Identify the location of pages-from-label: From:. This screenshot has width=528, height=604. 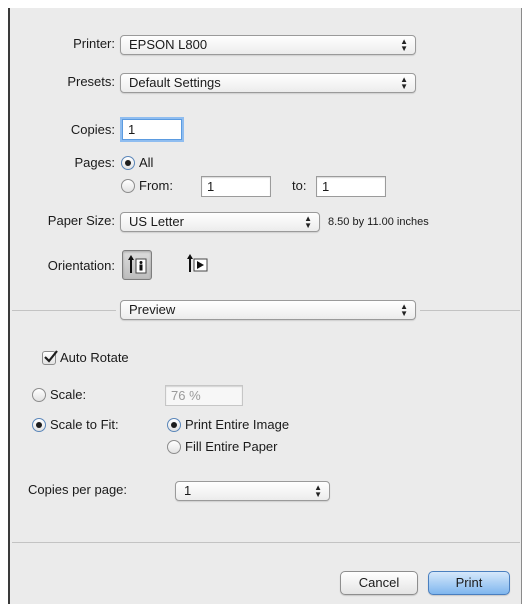
(156, 186).